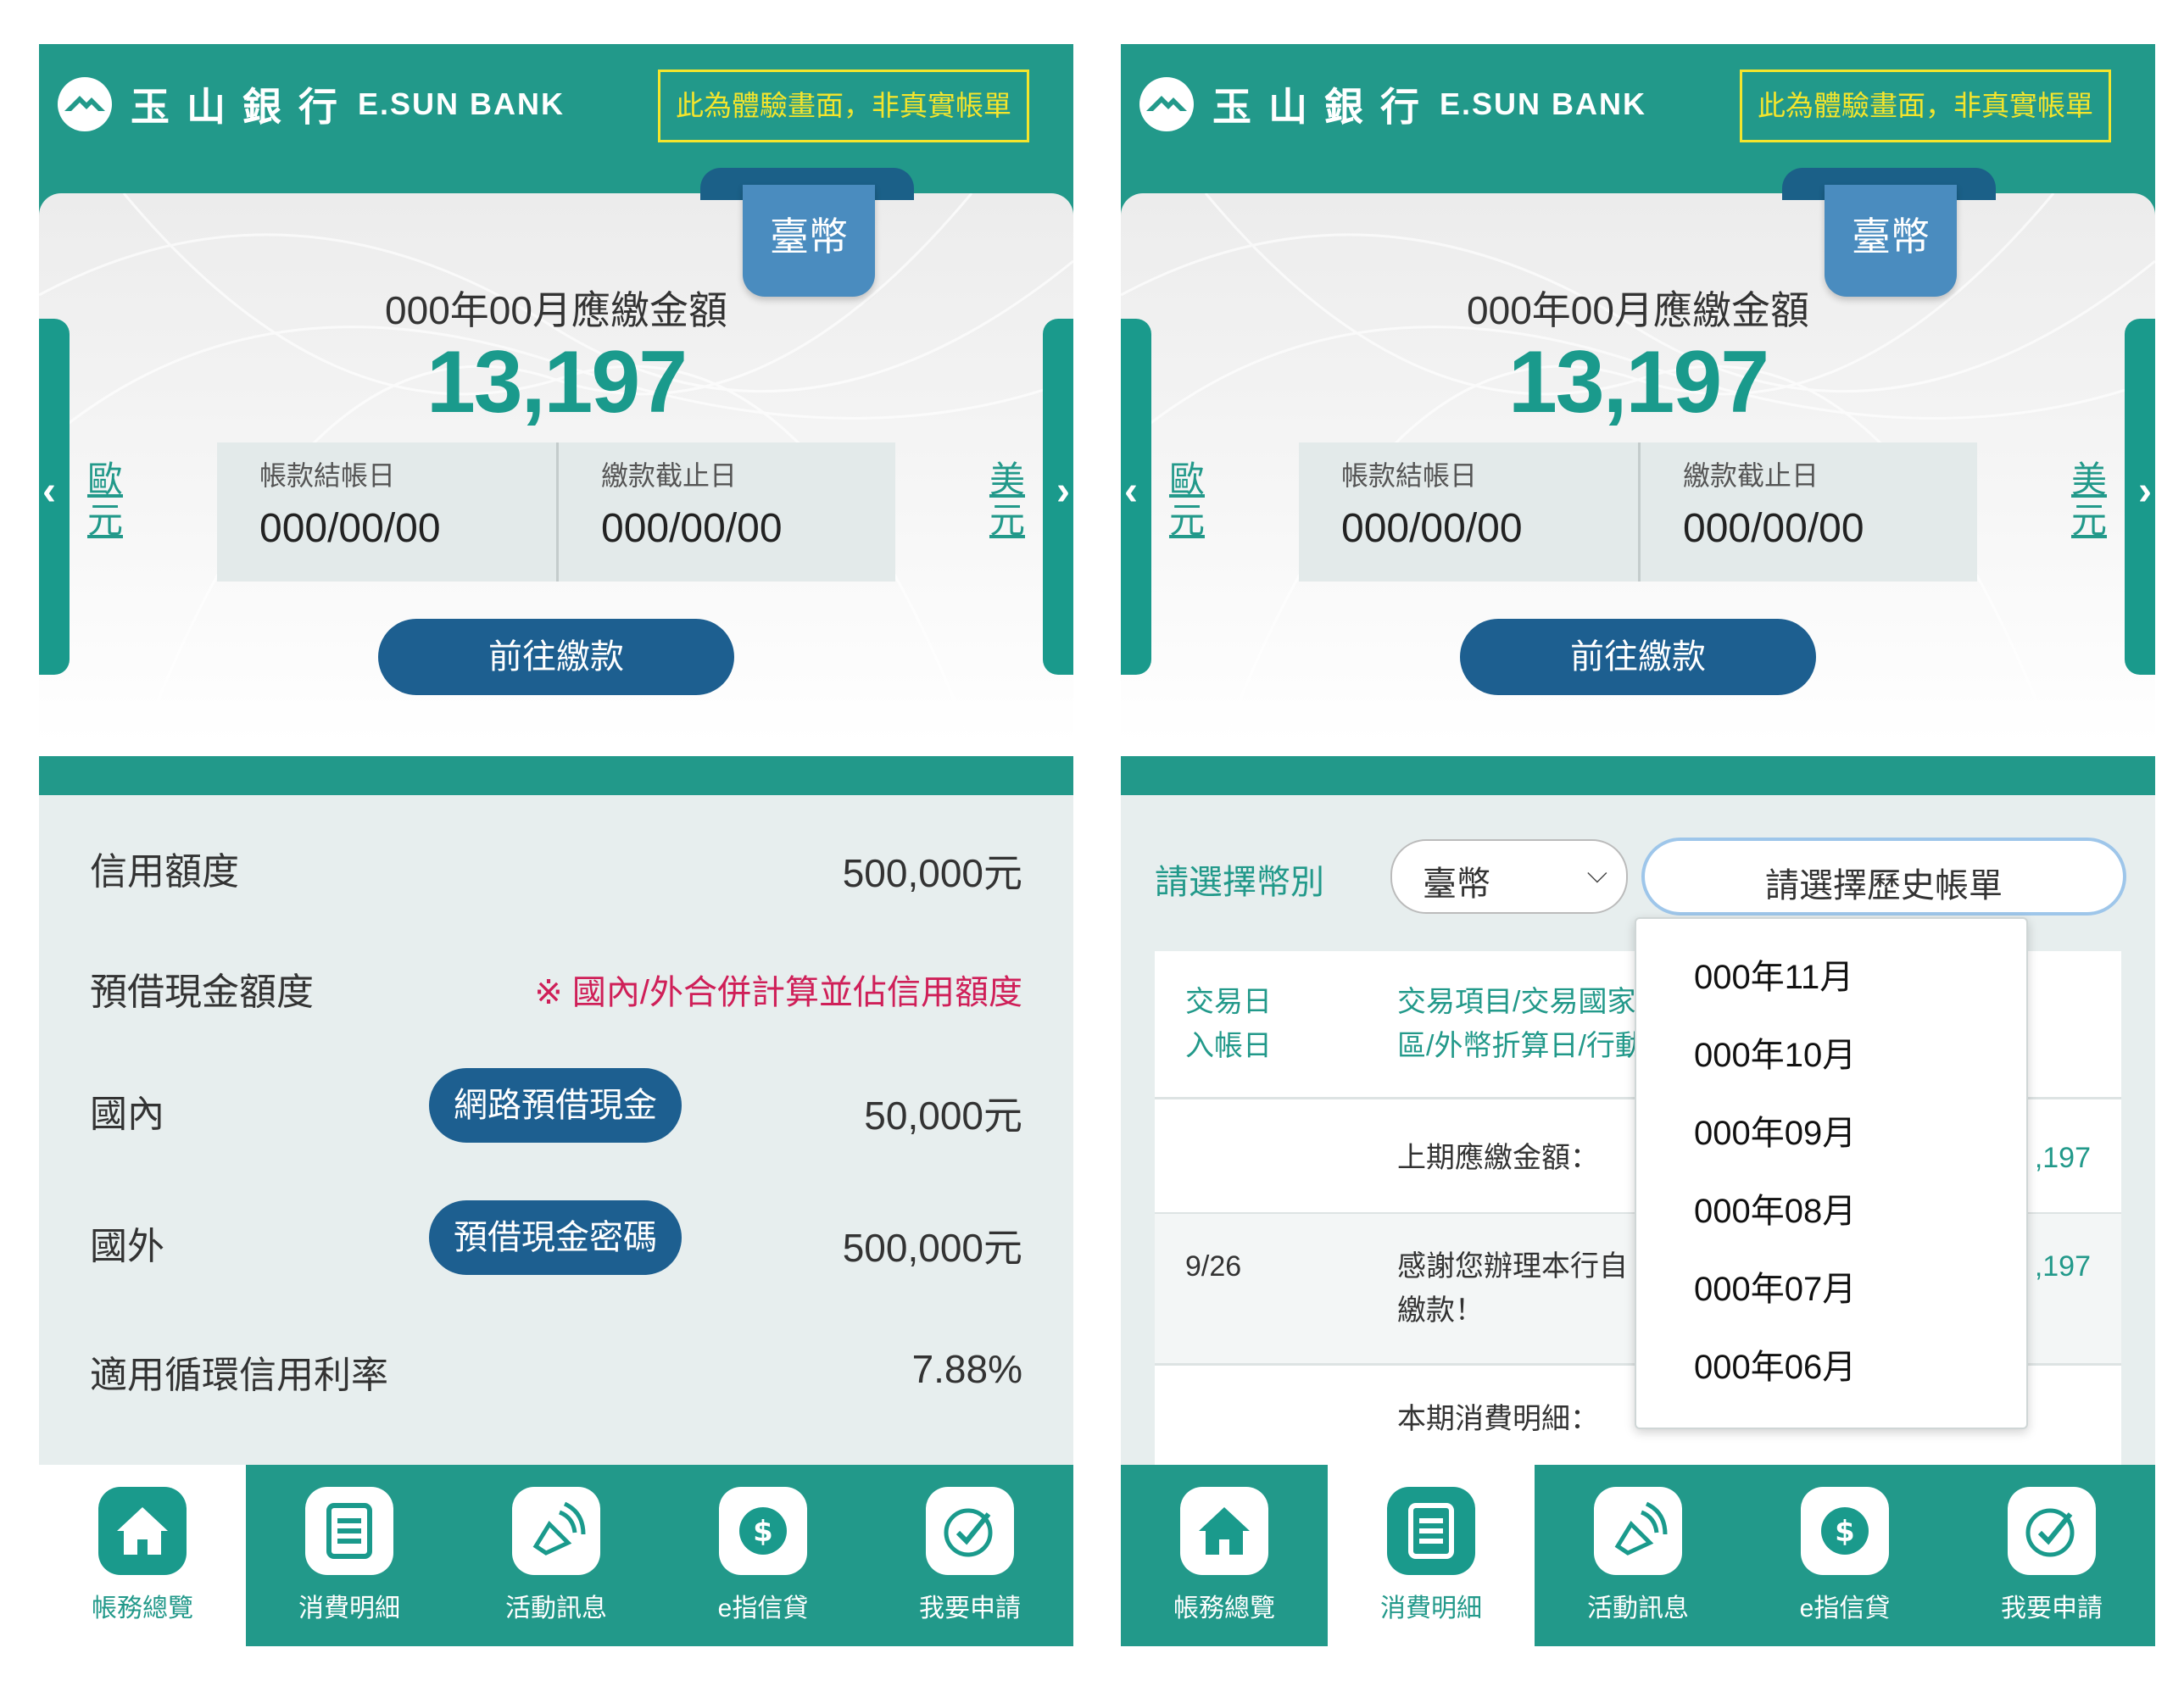  I want to click on header-item: 交易項目/交易國家, so click(1516, 1002).